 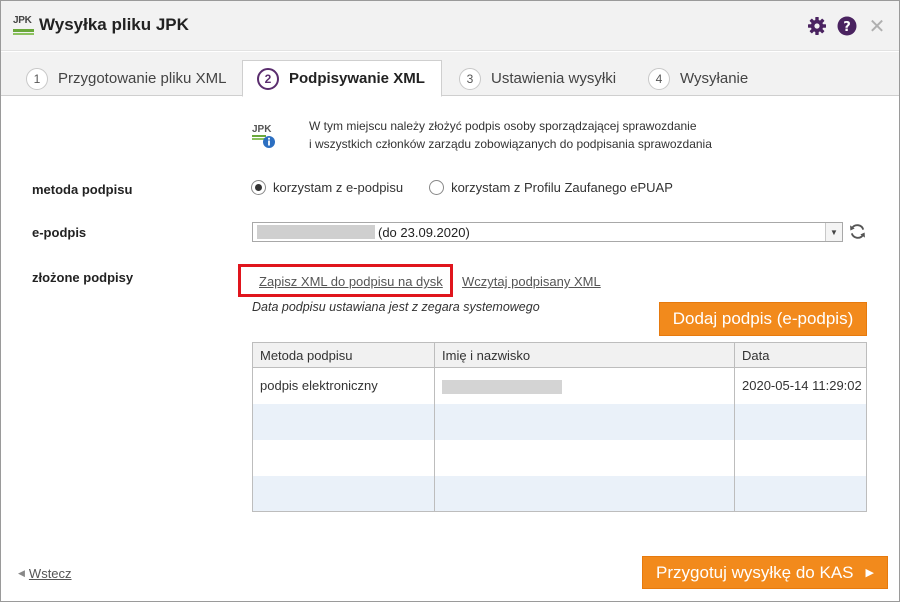 What do you see at coordinates (327, 187) in the screenshot?
I see `radio-e-podpis: korzystam z e-podpisu` at bounding box center [327, 187].